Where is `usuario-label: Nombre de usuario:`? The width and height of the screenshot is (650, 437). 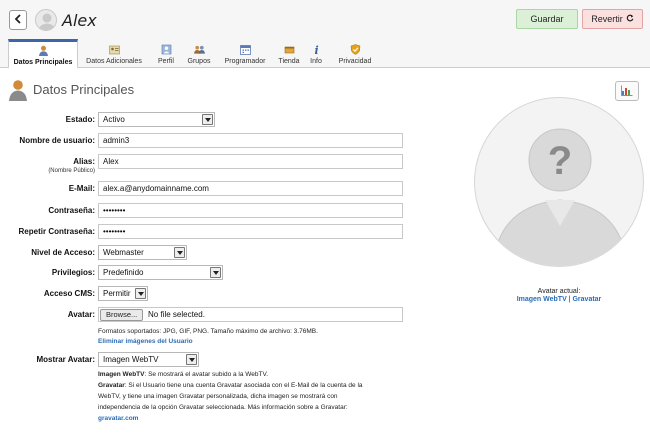
usuario-label: Nombre de usuario: is located at coordinates (57, 140).